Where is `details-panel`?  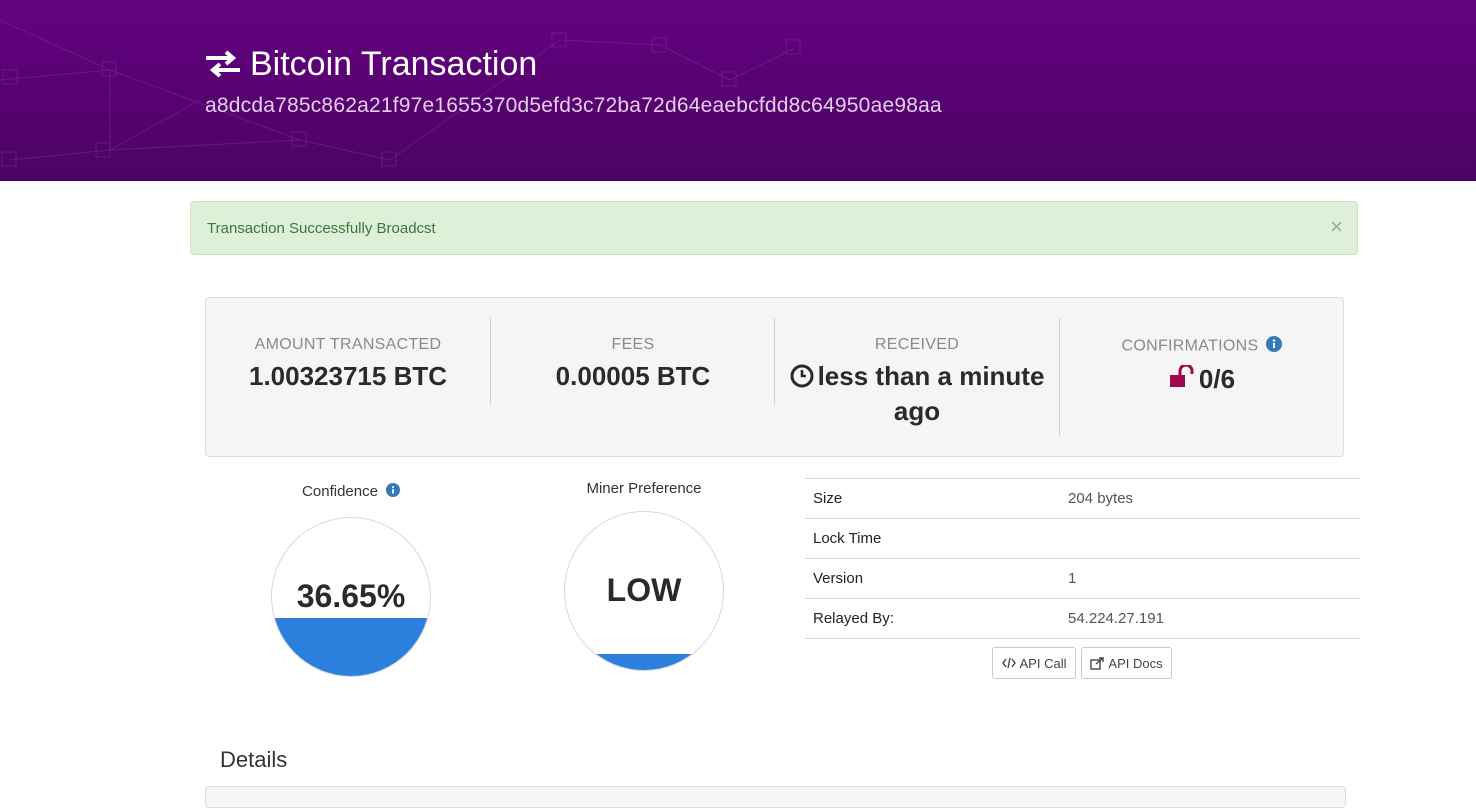 details-panel is located at coordinates (775, 797).